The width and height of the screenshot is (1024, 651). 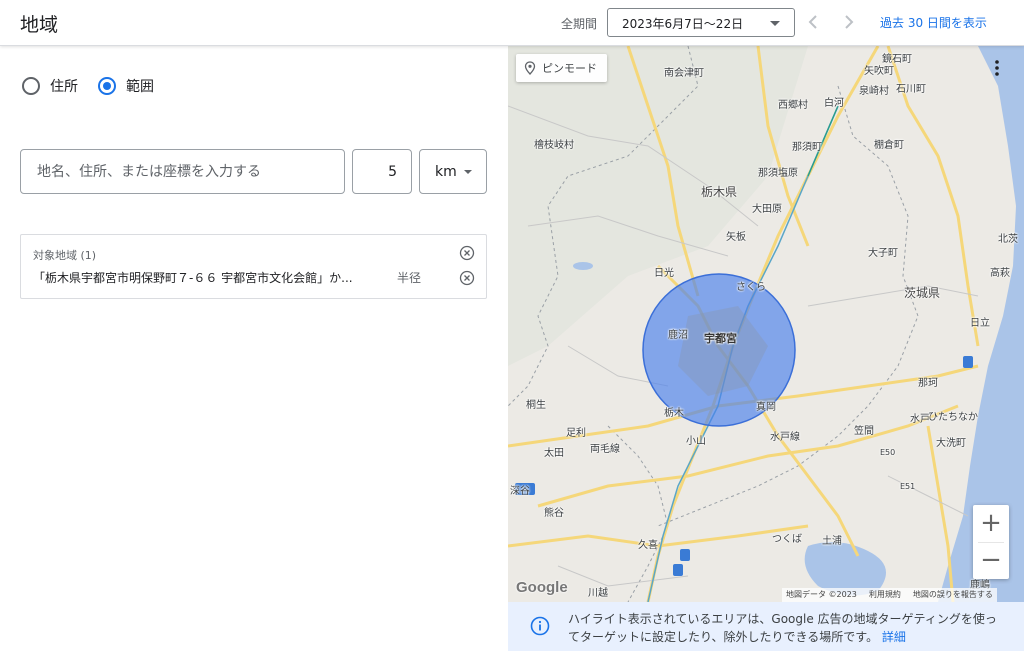 What do you see at coordinates (446, 172) in the screenshot?
I see `unit-value: km` at bounding box center [446, 172].